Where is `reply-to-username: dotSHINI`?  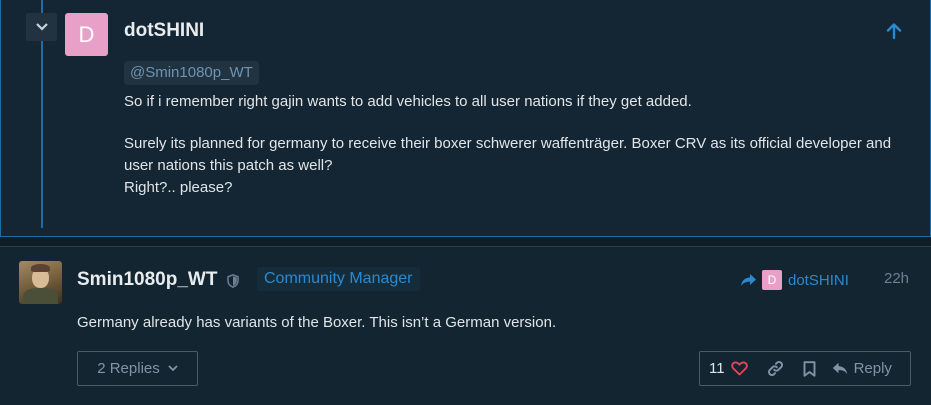 reply-to-username: dotSHINI is located at coordinates (818, 280).